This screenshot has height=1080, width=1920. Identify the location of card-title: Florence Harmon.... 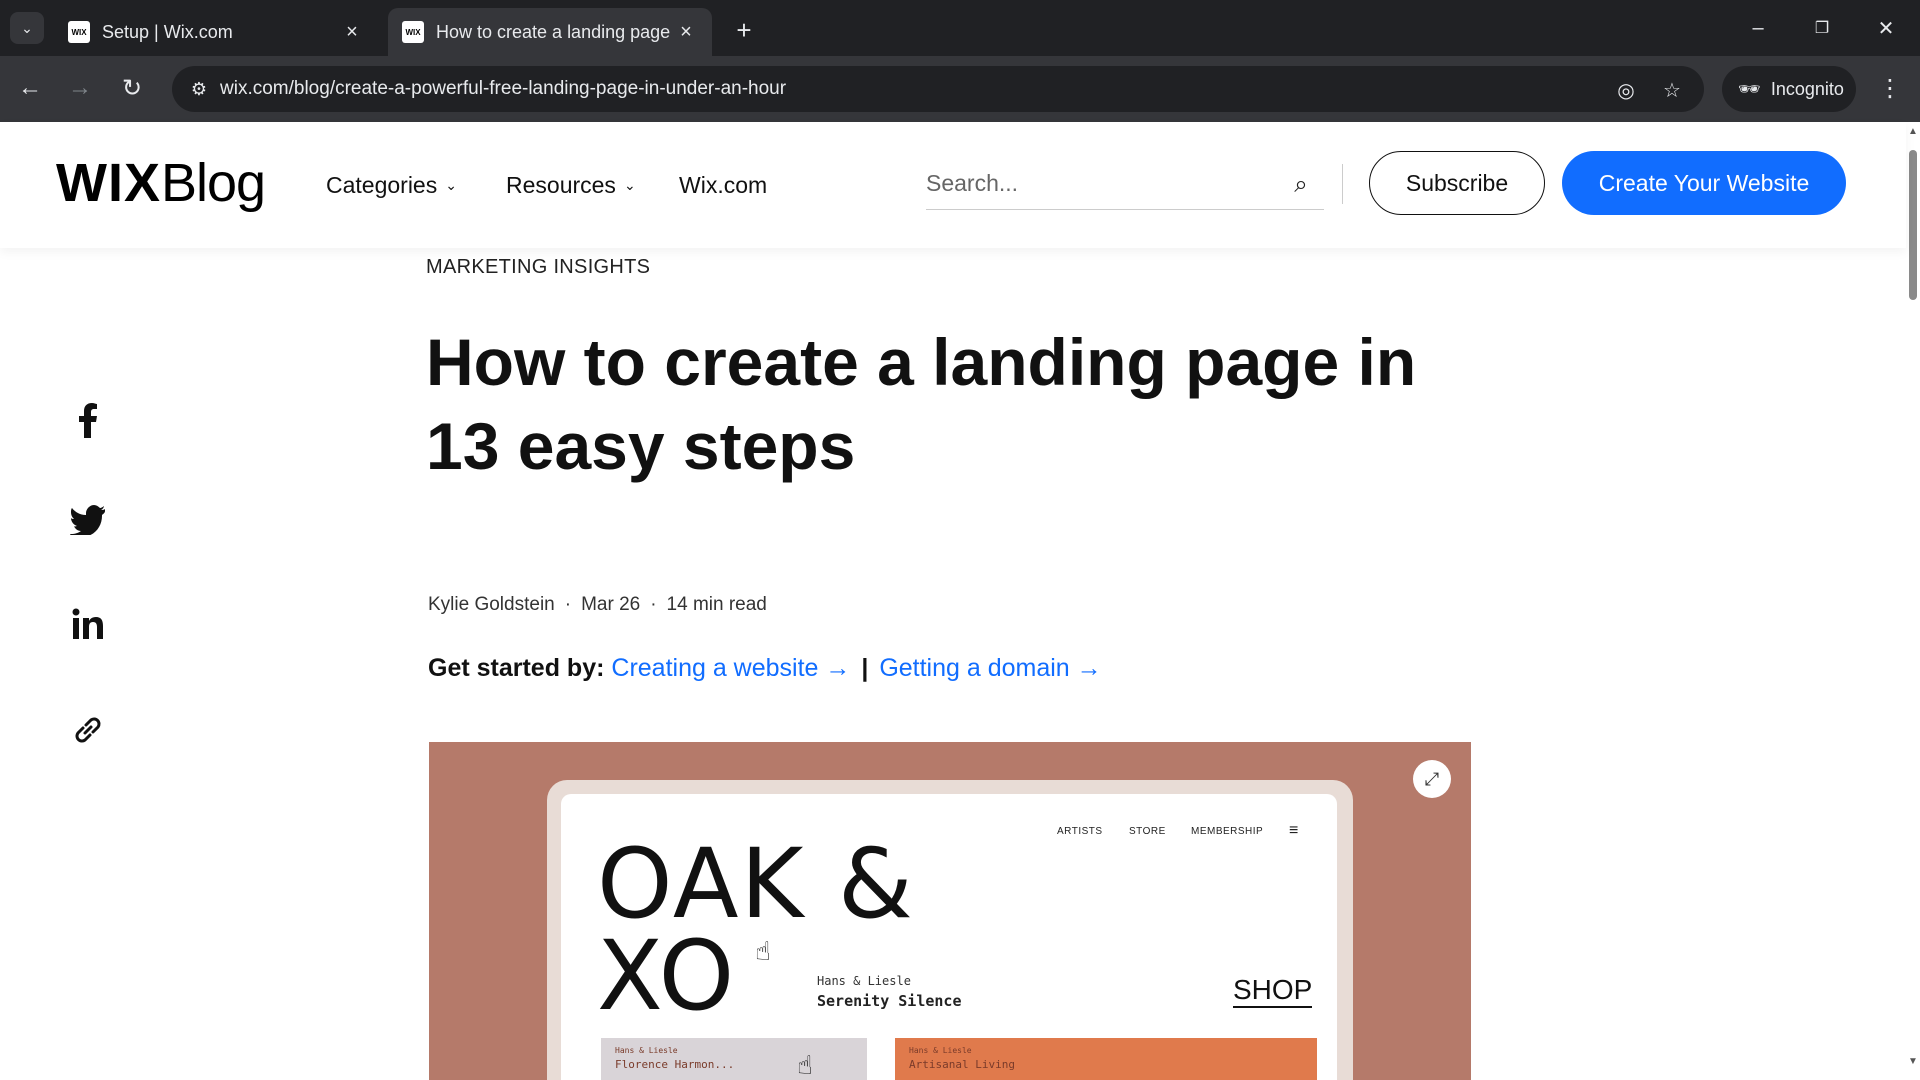
(675, 1064).